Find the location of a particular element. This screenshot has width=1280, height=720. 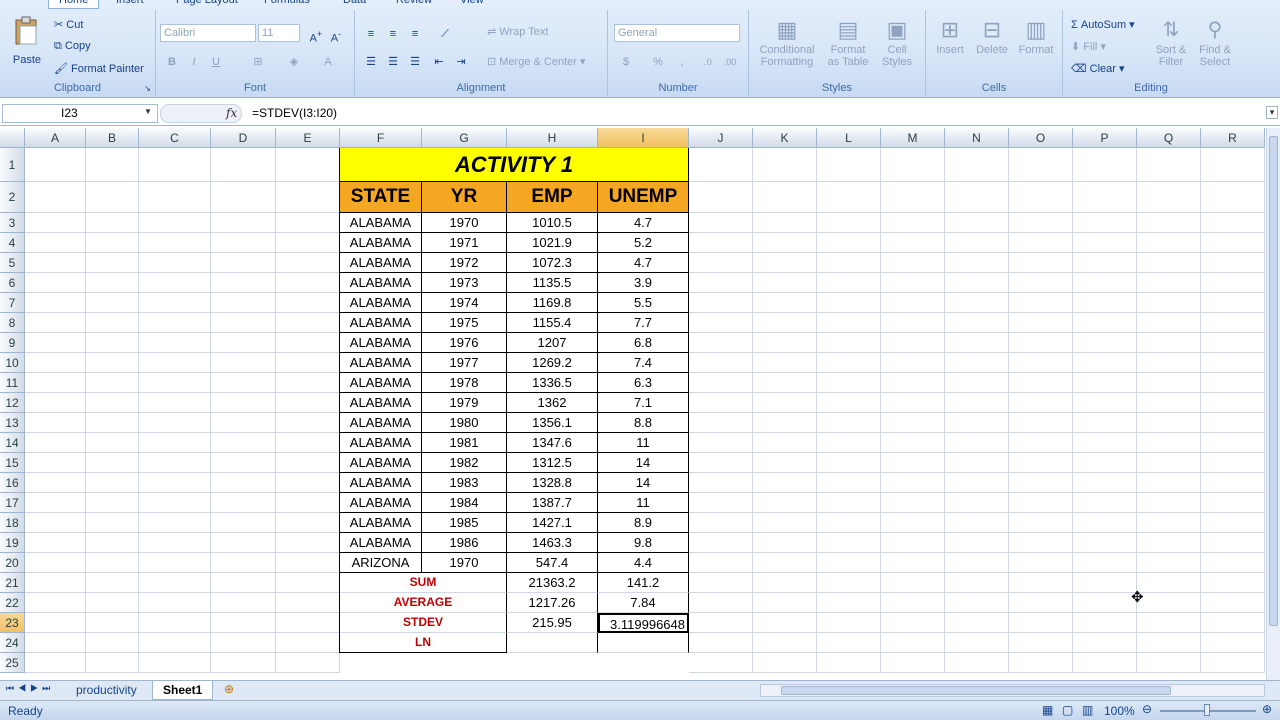

align-right-icon: ☰ is located at coordinates (415, 61).